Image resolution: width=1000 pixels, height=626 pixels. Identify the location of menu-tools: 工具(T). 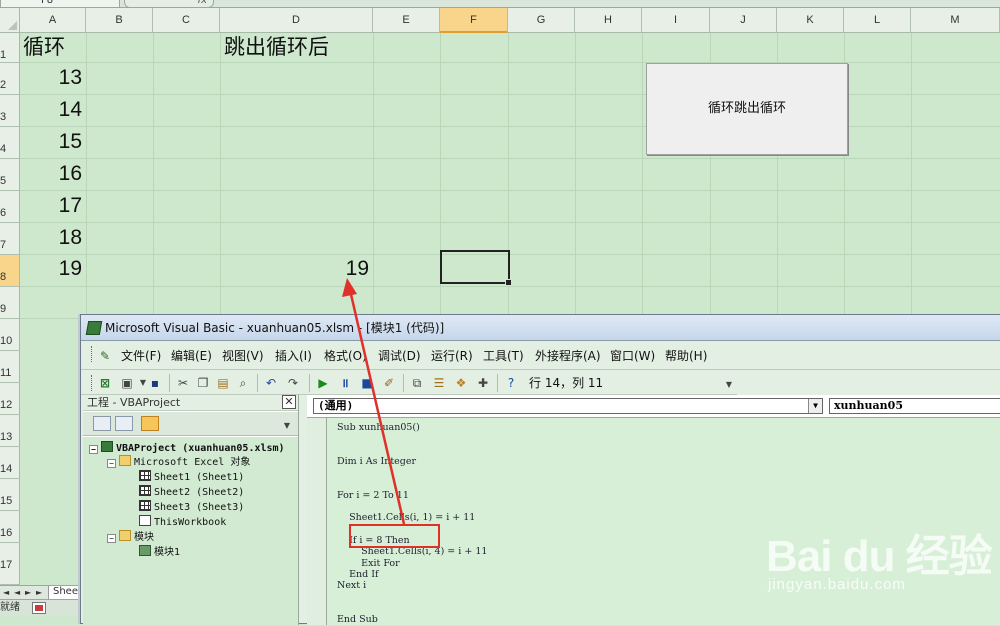
(503, 356).